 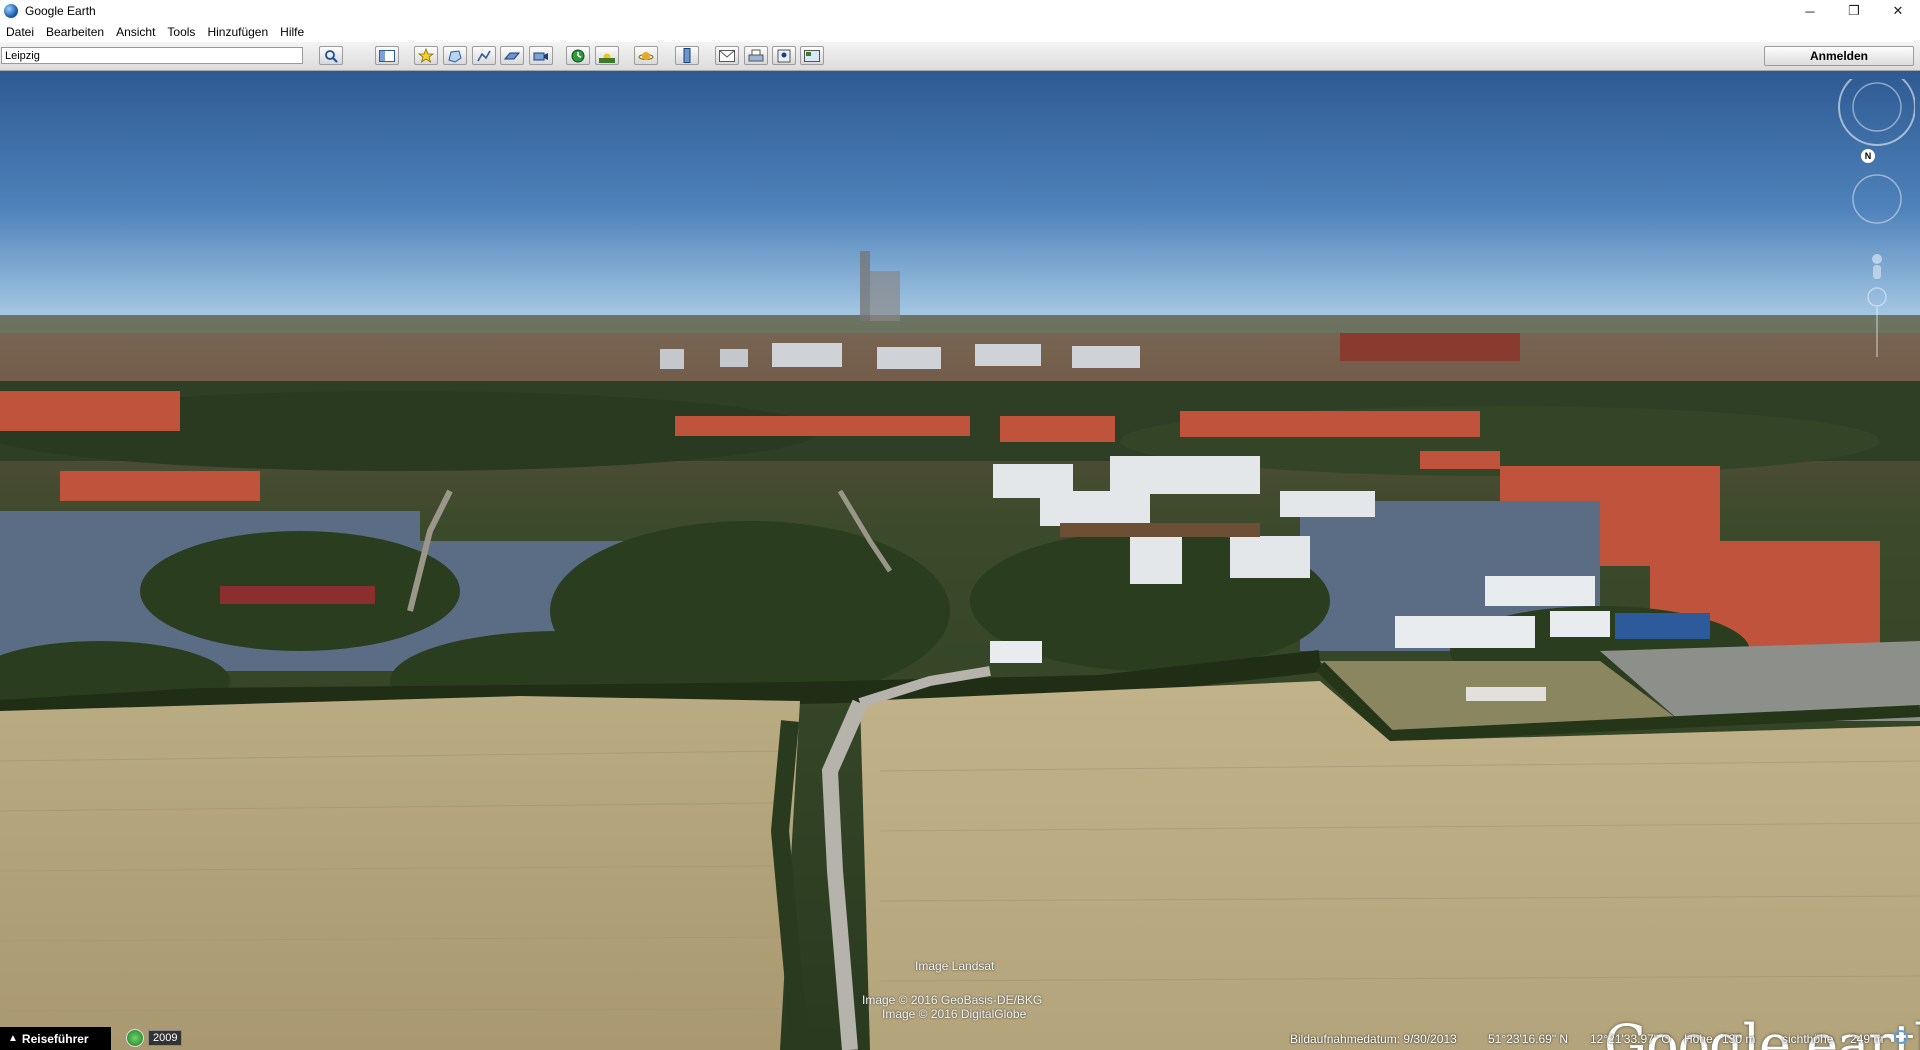 I want to click on record-tour-icon, so click(x=540, y=56).